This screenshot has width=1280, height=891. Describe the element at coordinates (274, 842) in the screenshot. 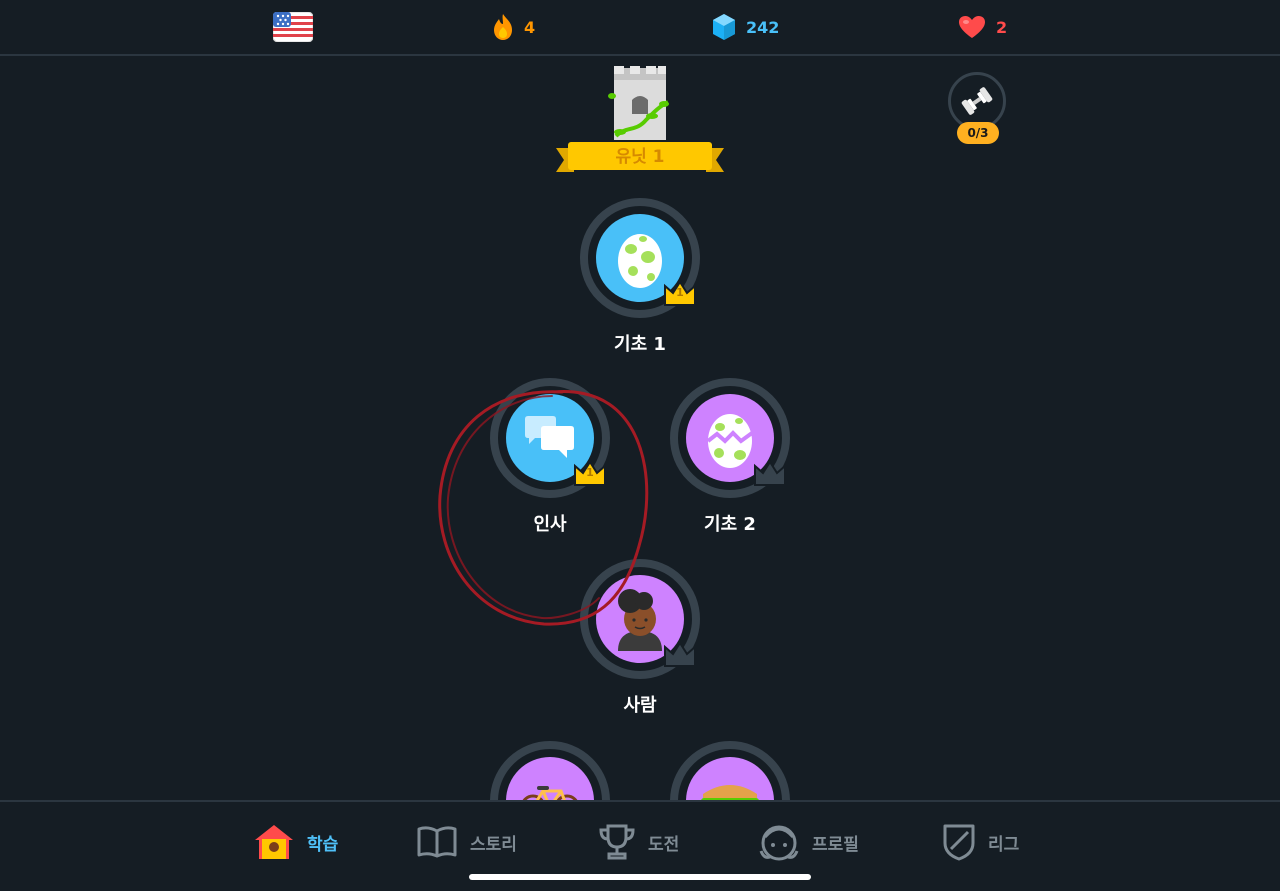

I see `home-icon` at that location.